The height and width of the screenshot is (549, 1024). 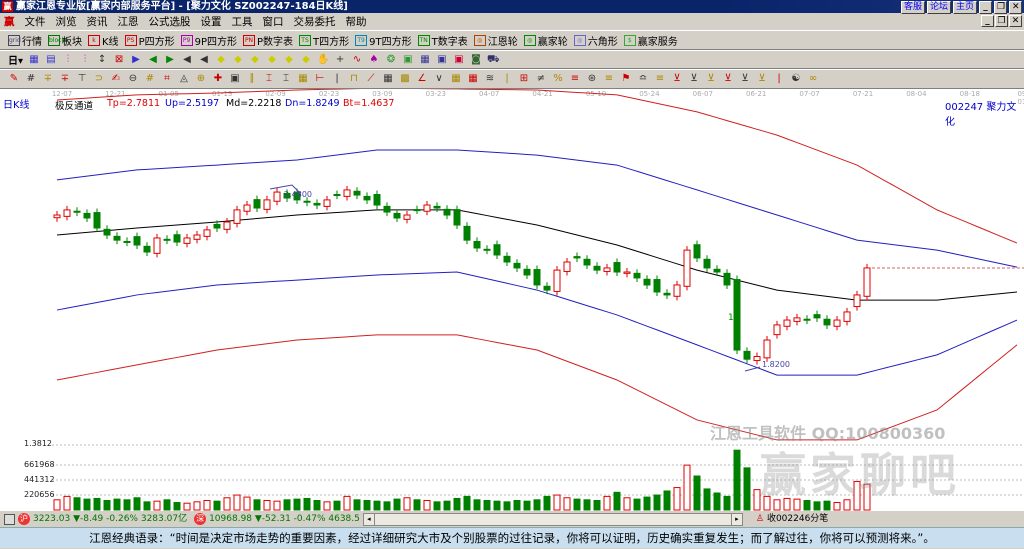 What do you see at coordinates (268, 40) in the screenshot?
I see `toolbar-btn-5: PN P数字表` at bounding box center [268, 40].